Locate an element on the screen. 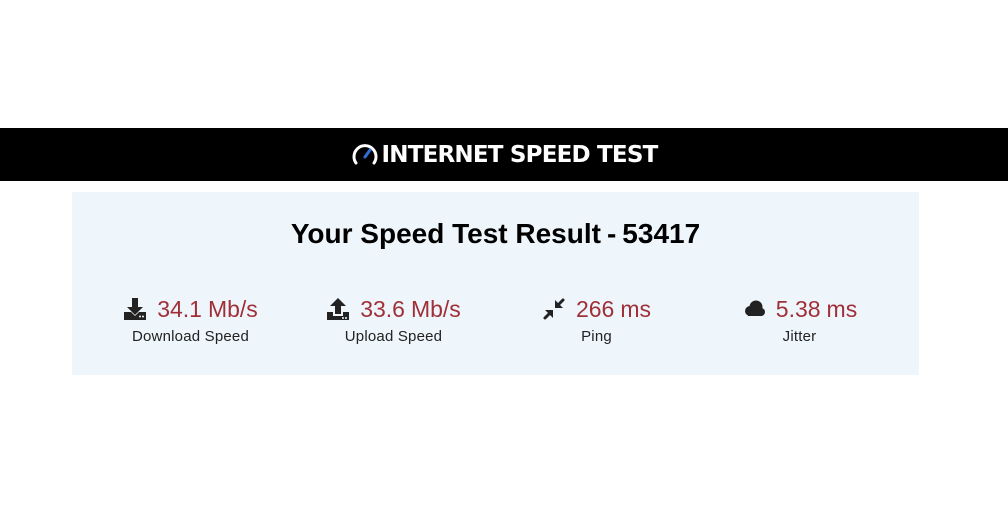 The width and height of the screenshot is (1008, 510). result-title: Your Speed Test Result -53417 is located at coordinates (495, 234).